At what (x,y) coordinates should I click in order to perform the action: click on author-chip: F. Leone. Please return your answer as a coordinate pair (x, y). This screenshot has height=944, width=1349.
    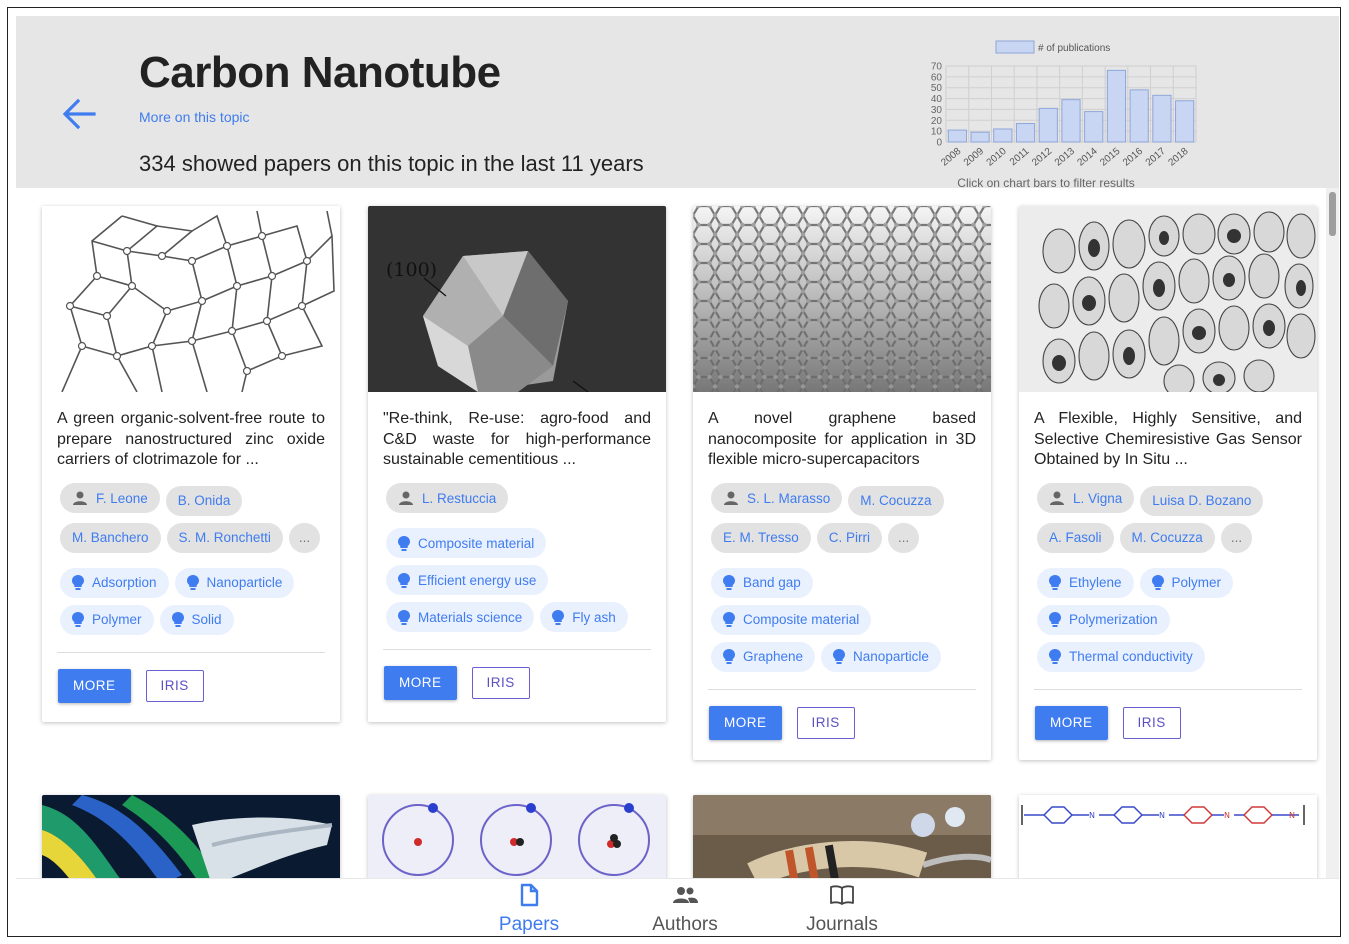
    Looking at the image, I should click on (110, 498).